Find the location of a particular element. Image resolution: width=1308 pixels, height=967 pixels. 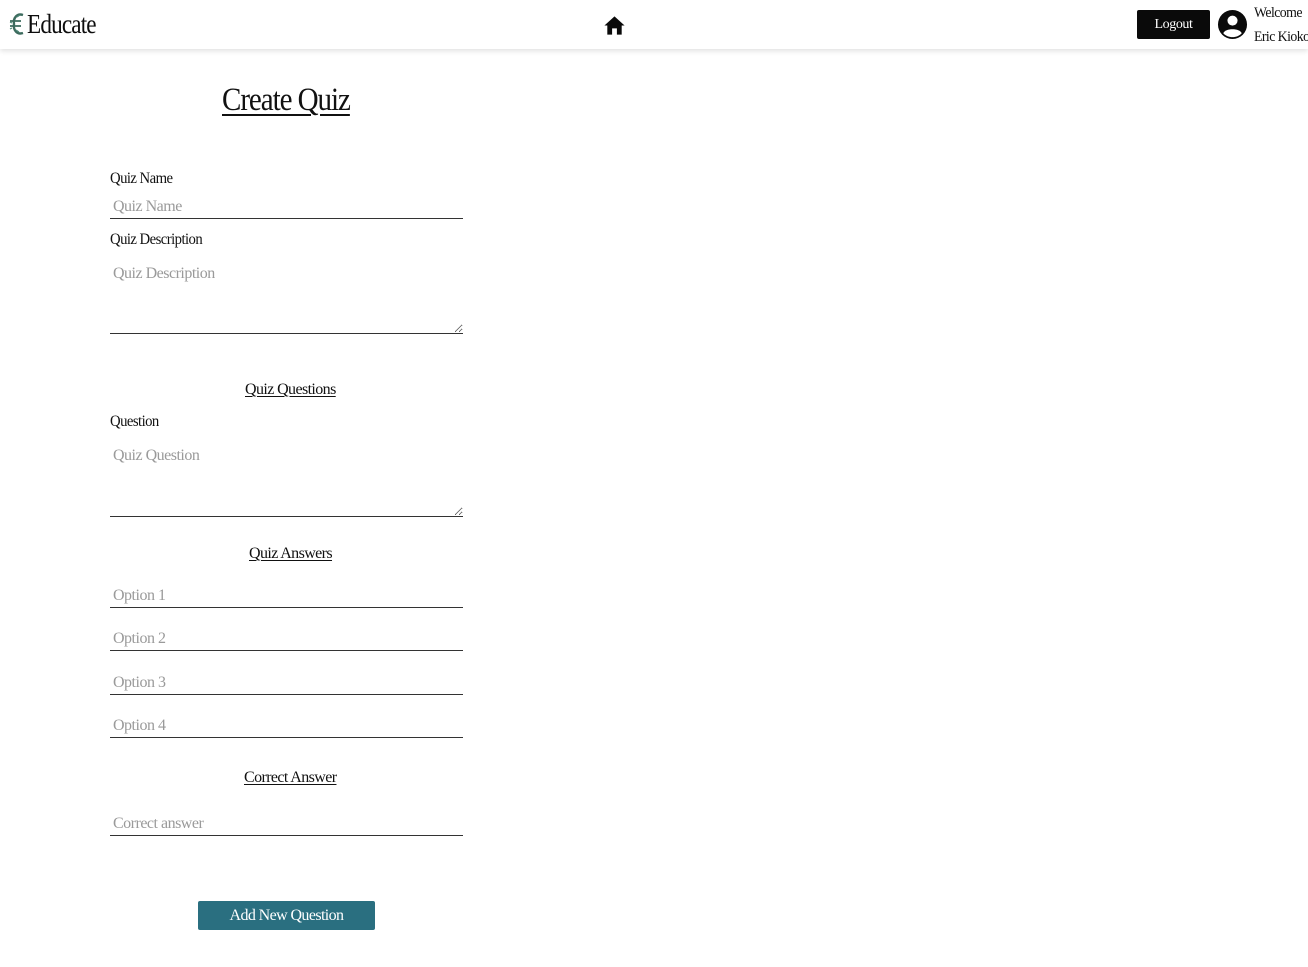

option-2-input is located at coordinates (286, 639).